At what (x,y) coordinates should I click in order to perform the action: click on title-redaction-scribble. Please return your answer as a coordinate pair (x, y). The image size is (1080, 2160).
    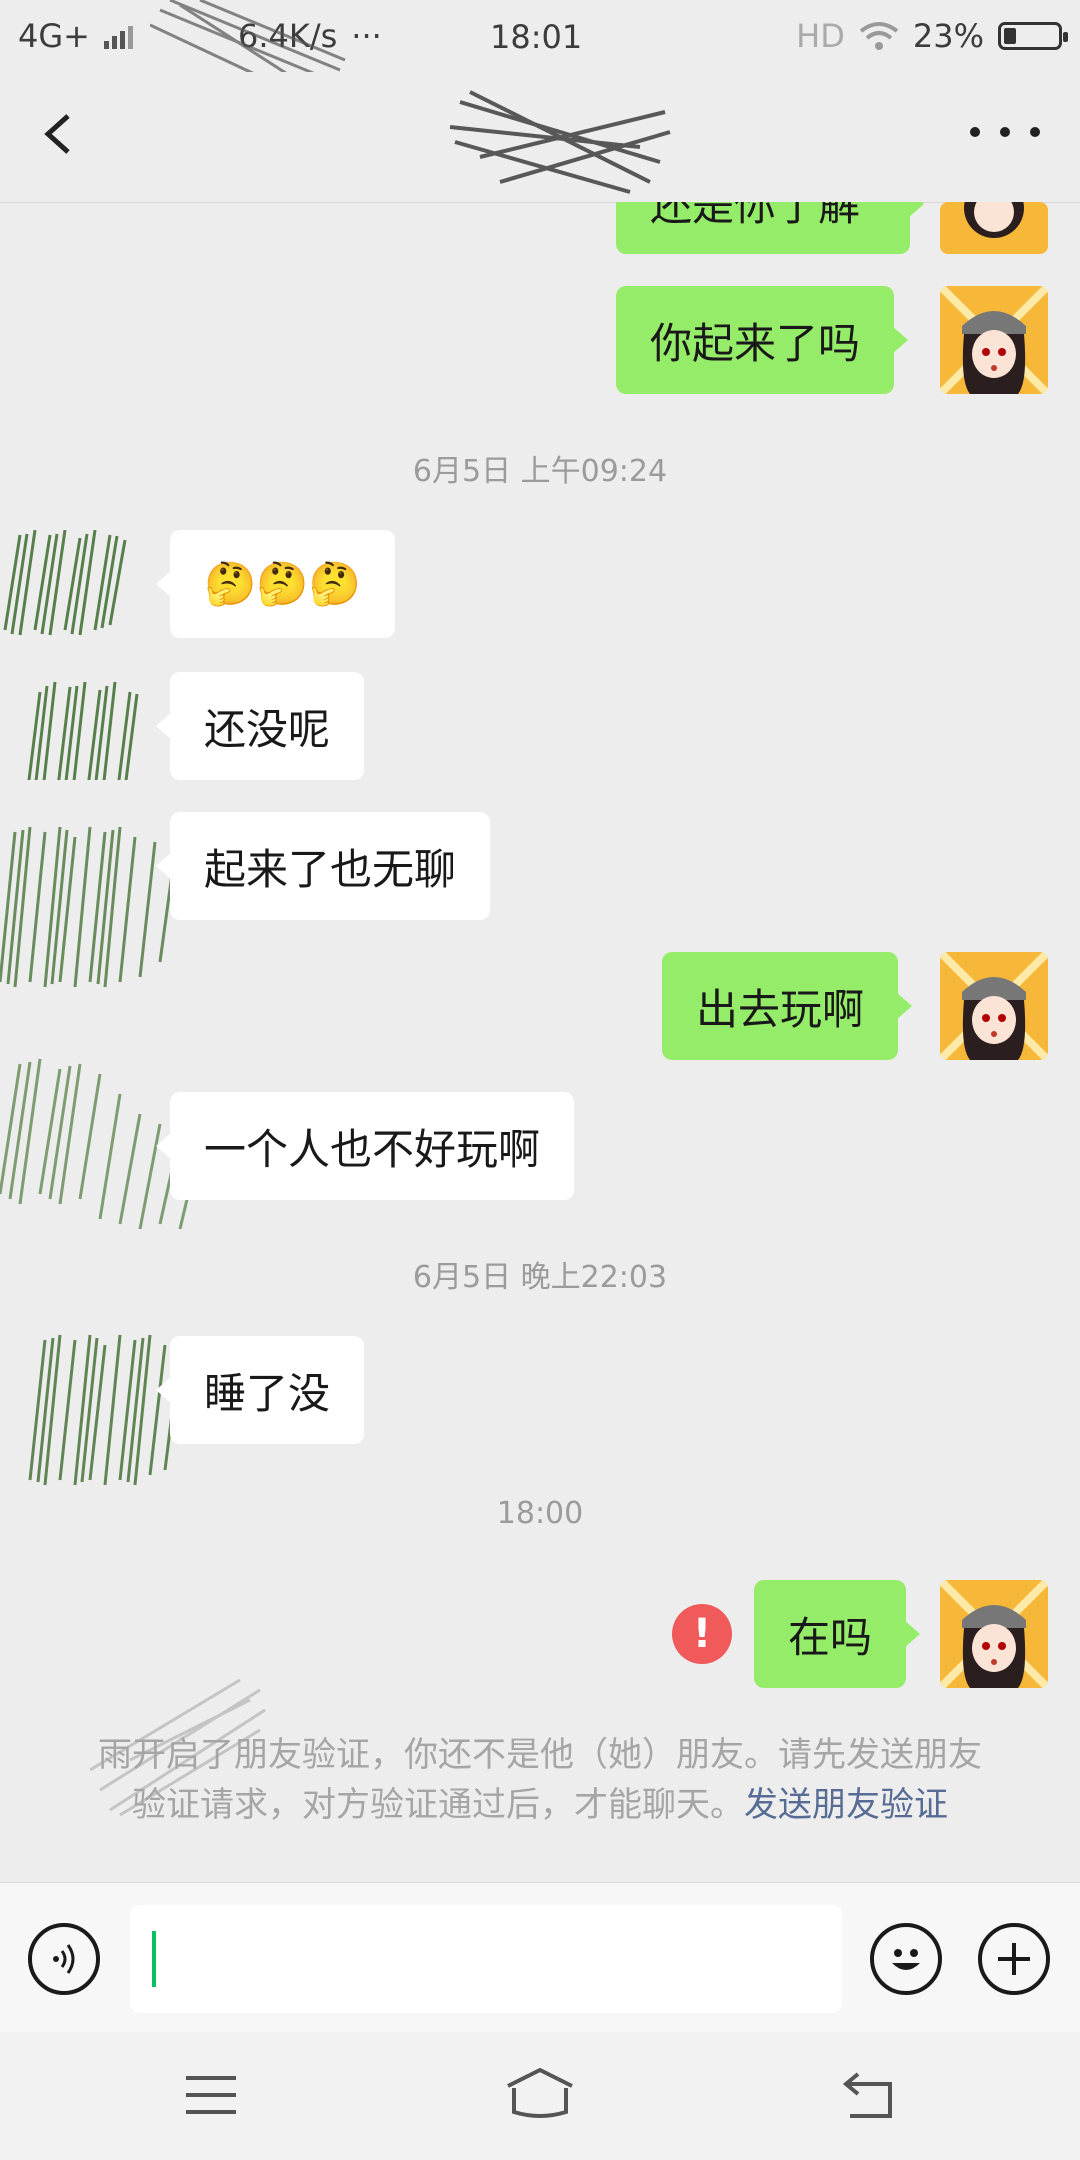
    Looking at the image, I should click on (560, 142).